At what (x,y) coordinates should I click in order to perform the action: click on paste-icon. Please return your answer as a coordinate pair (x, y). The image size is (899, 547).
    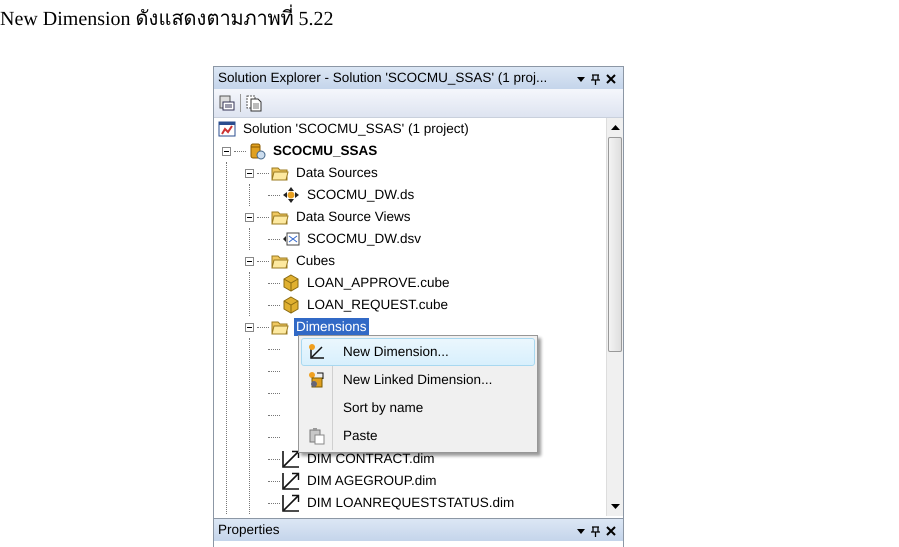
    Looking at the image, I should click on (317, 436).